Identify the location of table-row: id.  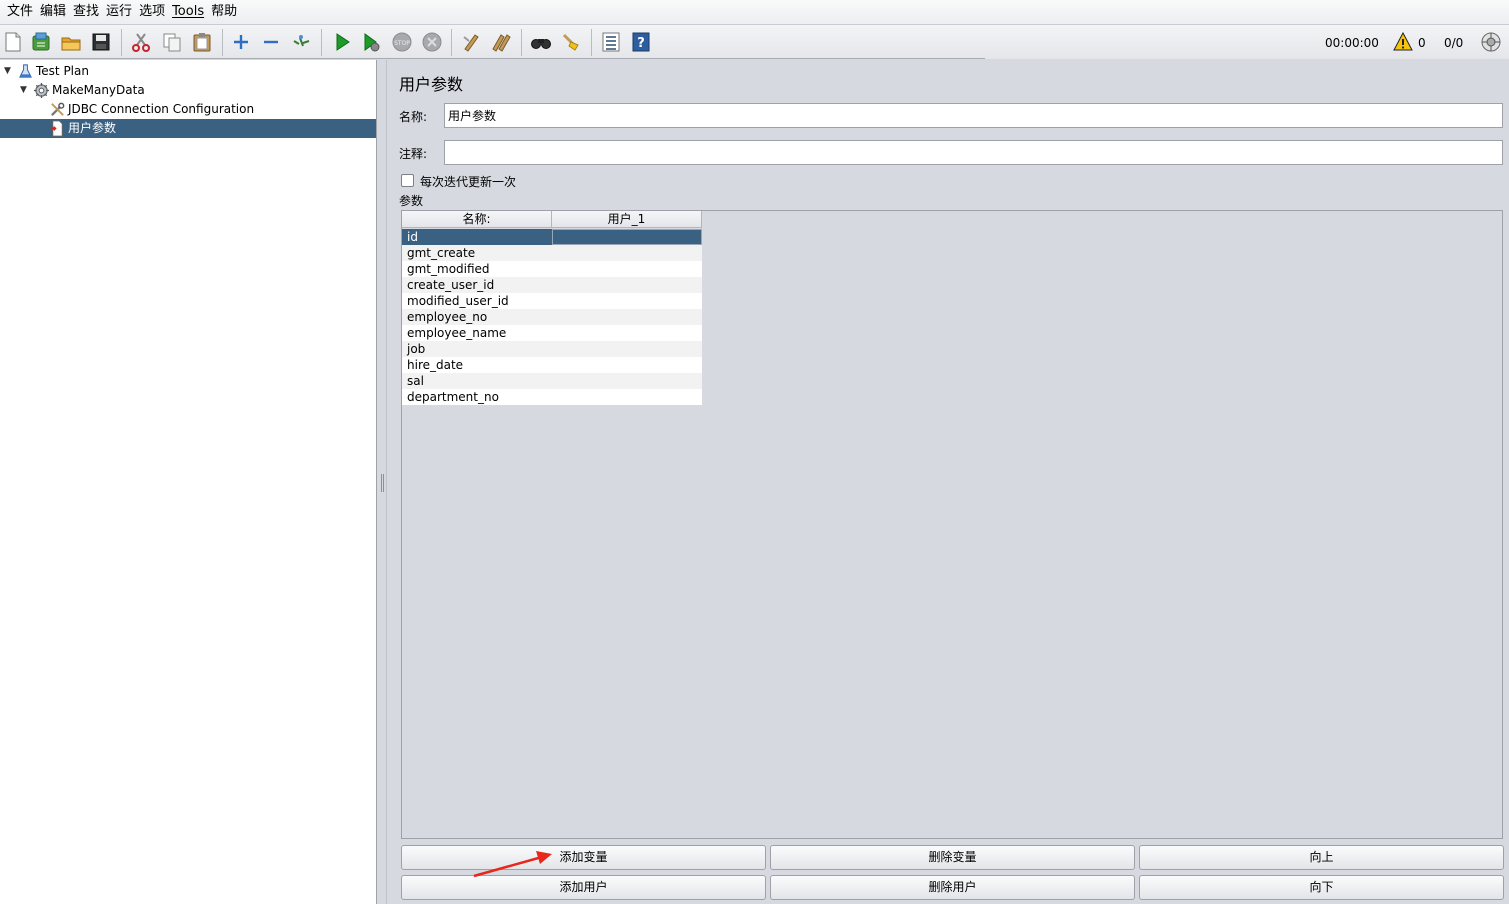
(552, 237).